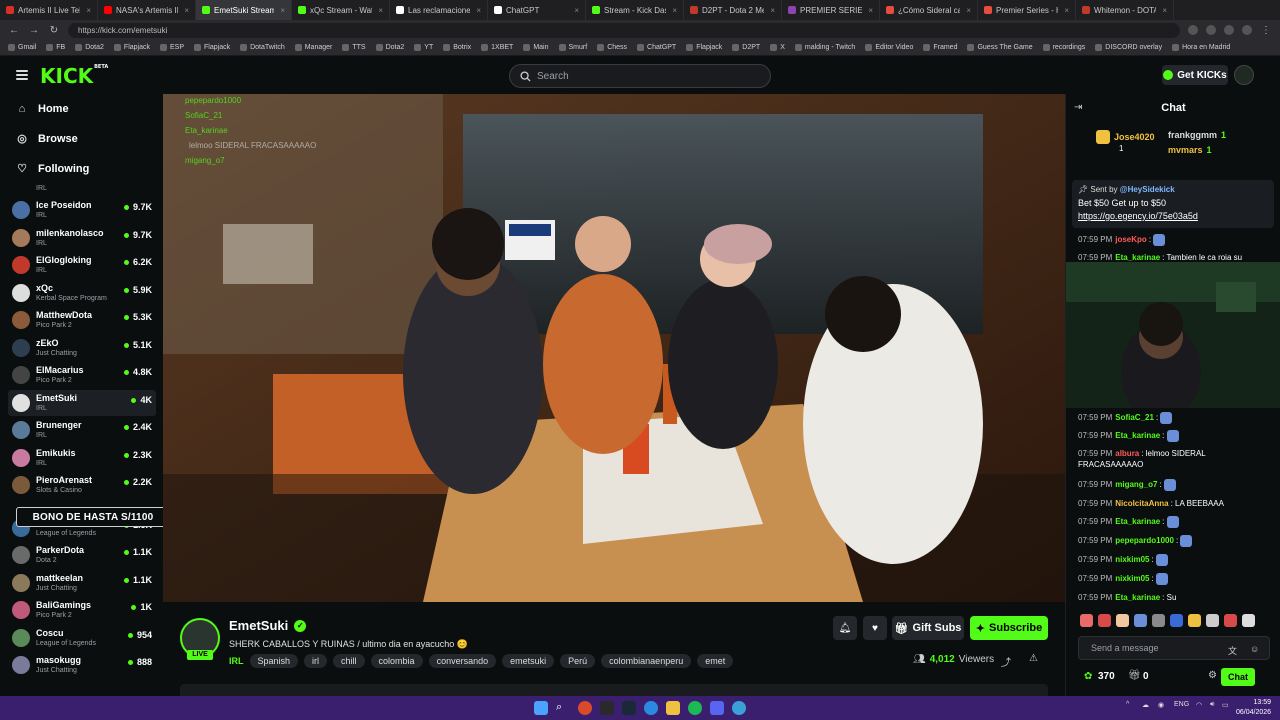 The height and width of the screenshot is (720, 1280). Describe the element at coordinates (244, 10) in the screenshot. I see `browser-tab: EmetSuki Stream - Watch ×` at that location.